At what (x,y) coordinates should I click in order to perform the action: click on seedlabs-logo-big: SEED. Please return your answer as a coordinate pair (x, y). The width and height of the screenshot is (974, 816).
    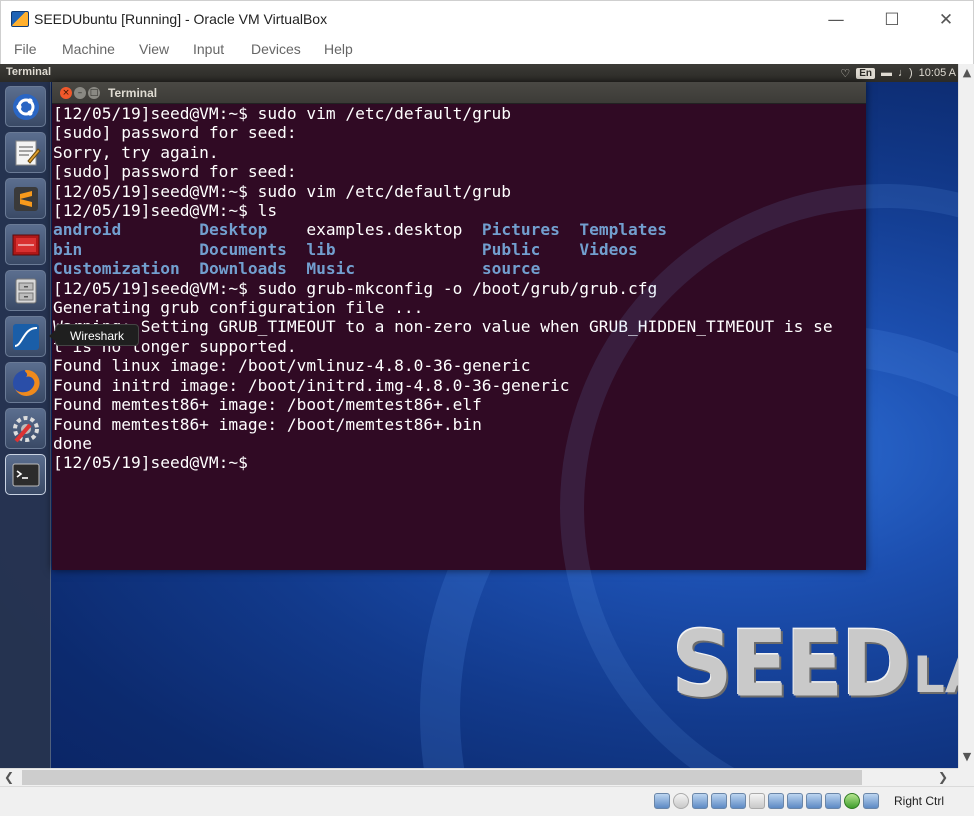
    Looking at the image, I should click on (791, 664).